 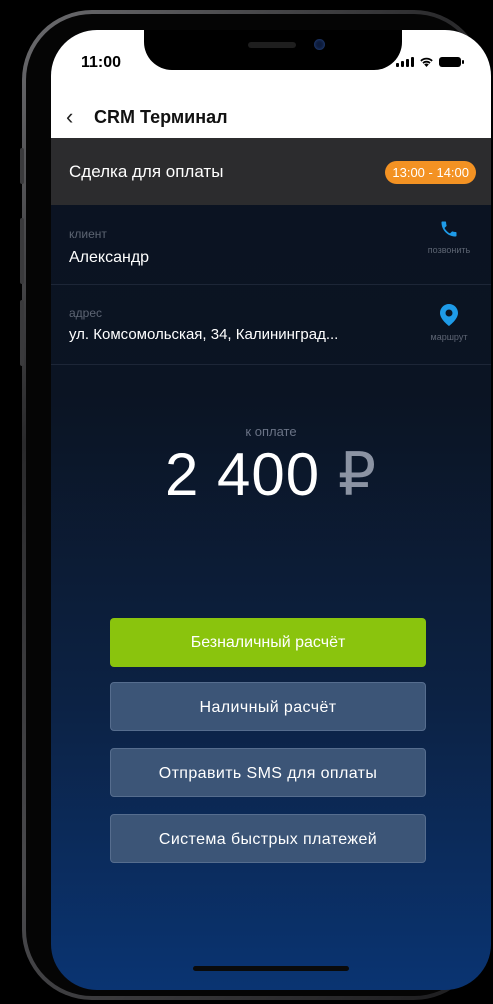 What do you see at coordinates (272, 45) in the screenshot?
I see `speaker-grille` at bounding box center [272, 45].